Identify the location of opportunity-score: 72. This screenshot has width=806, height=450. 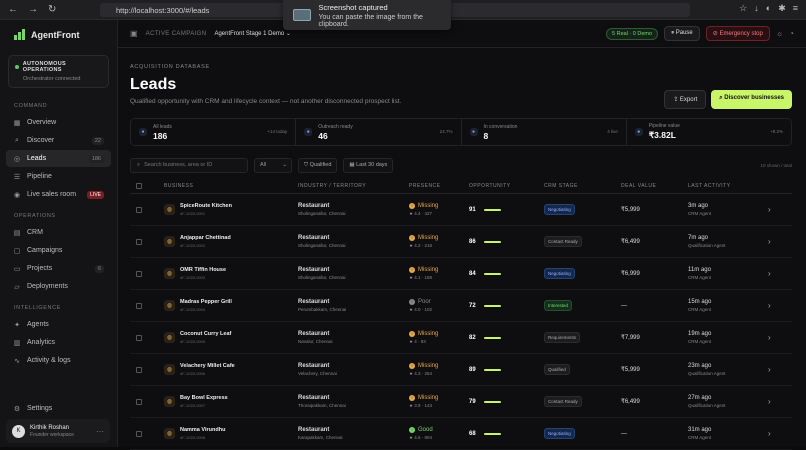
(472, 305).